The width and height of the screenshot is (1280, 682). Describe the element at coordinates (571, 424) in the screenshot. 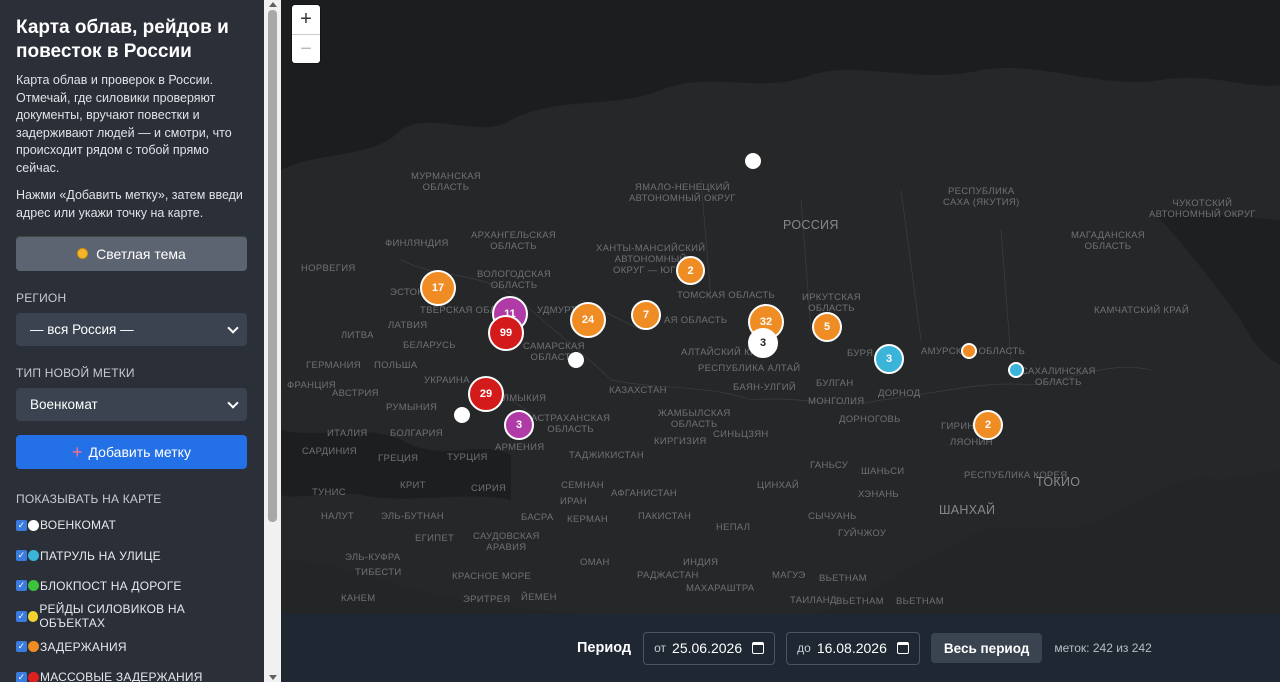

I see `map-label: АСТРАХАНСКАЯ ОБЛАСТЬ` at that location.